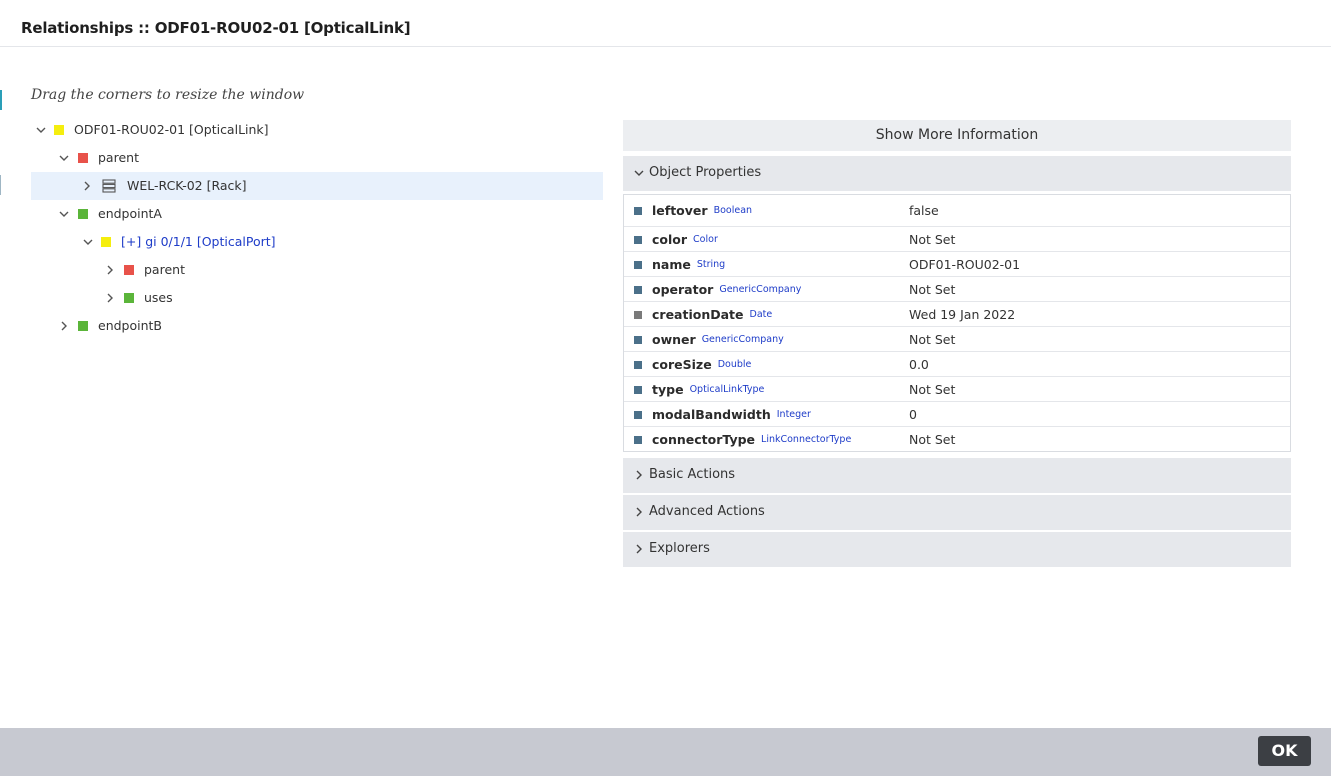 This screenshot has height=776, width=1331. Describe the element at coordinates (727, 389) in the screenshot. I see `property-type-link: OpticalLinkType` at that location.